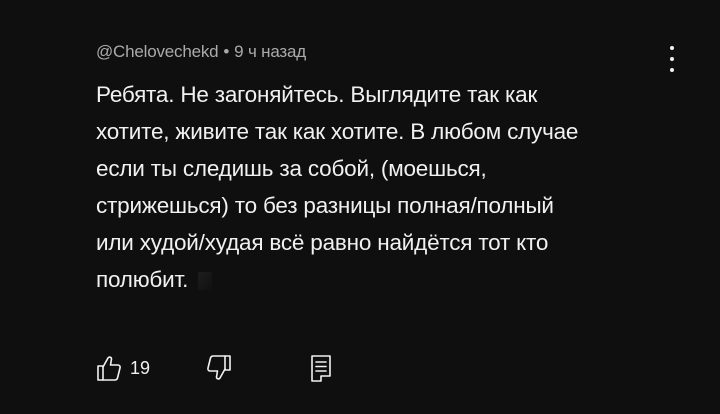  I want to click on reply-button, so click(321, 368).